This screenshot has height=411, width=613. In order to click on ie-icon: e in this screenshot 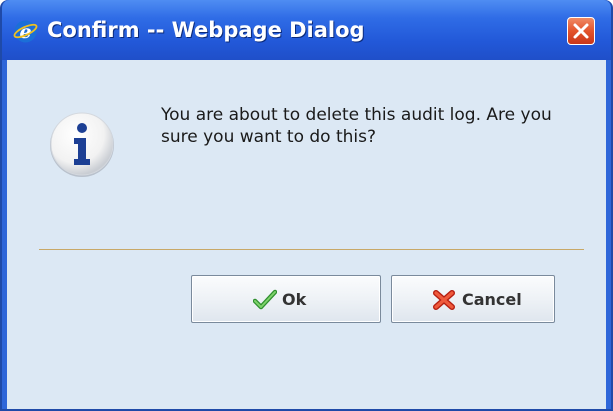, I will do `click(25, 31)`.